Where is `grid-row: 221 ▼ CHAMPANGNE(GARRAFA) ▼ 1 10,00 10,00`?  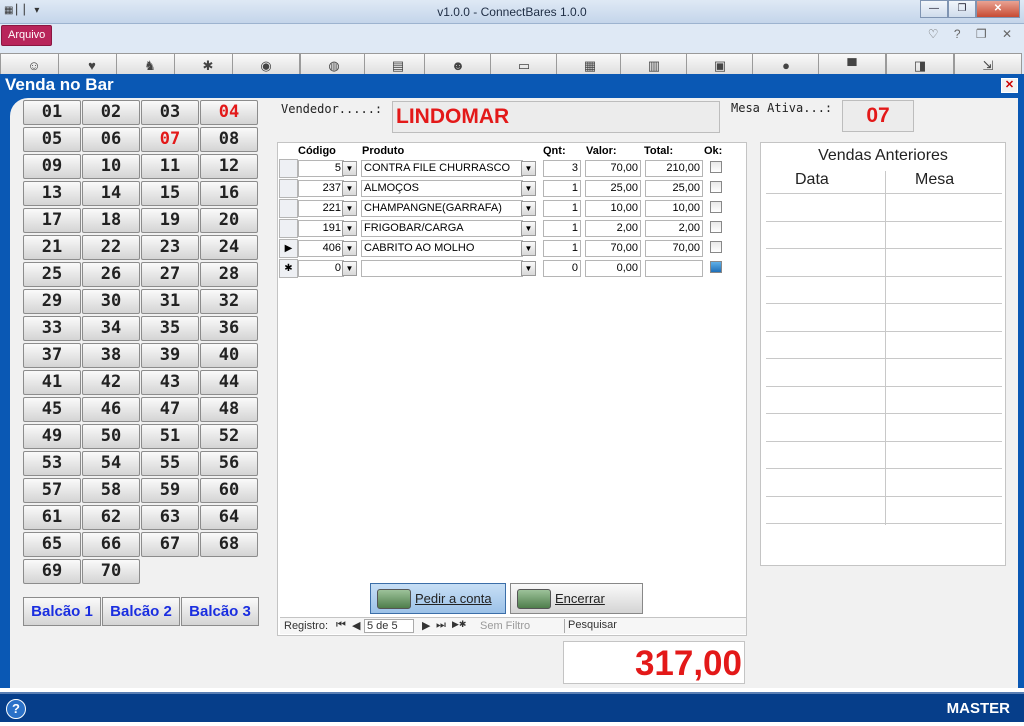
grid-row: 221 ▼ CHAMPANGNE(GARRAFA) ▼ 1 10,00 10,00 is located at coordinates (512, 209).